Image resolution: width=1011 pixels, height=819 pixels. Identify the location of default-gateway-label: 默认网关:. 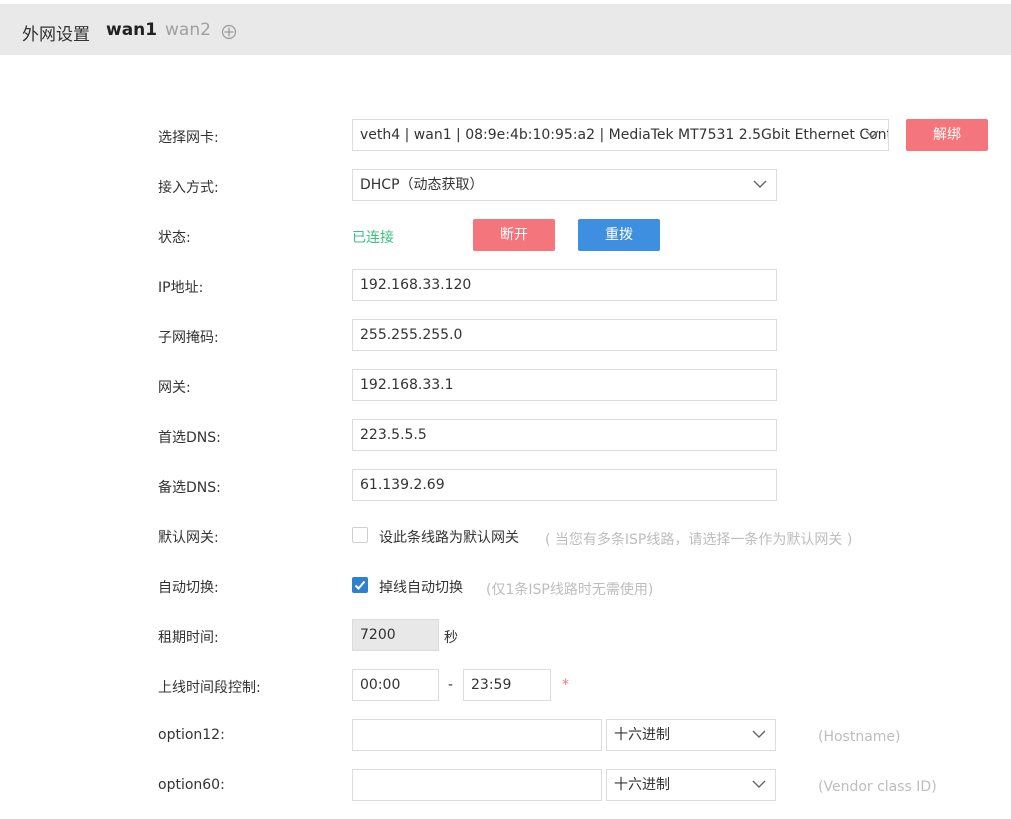
(188, 538).